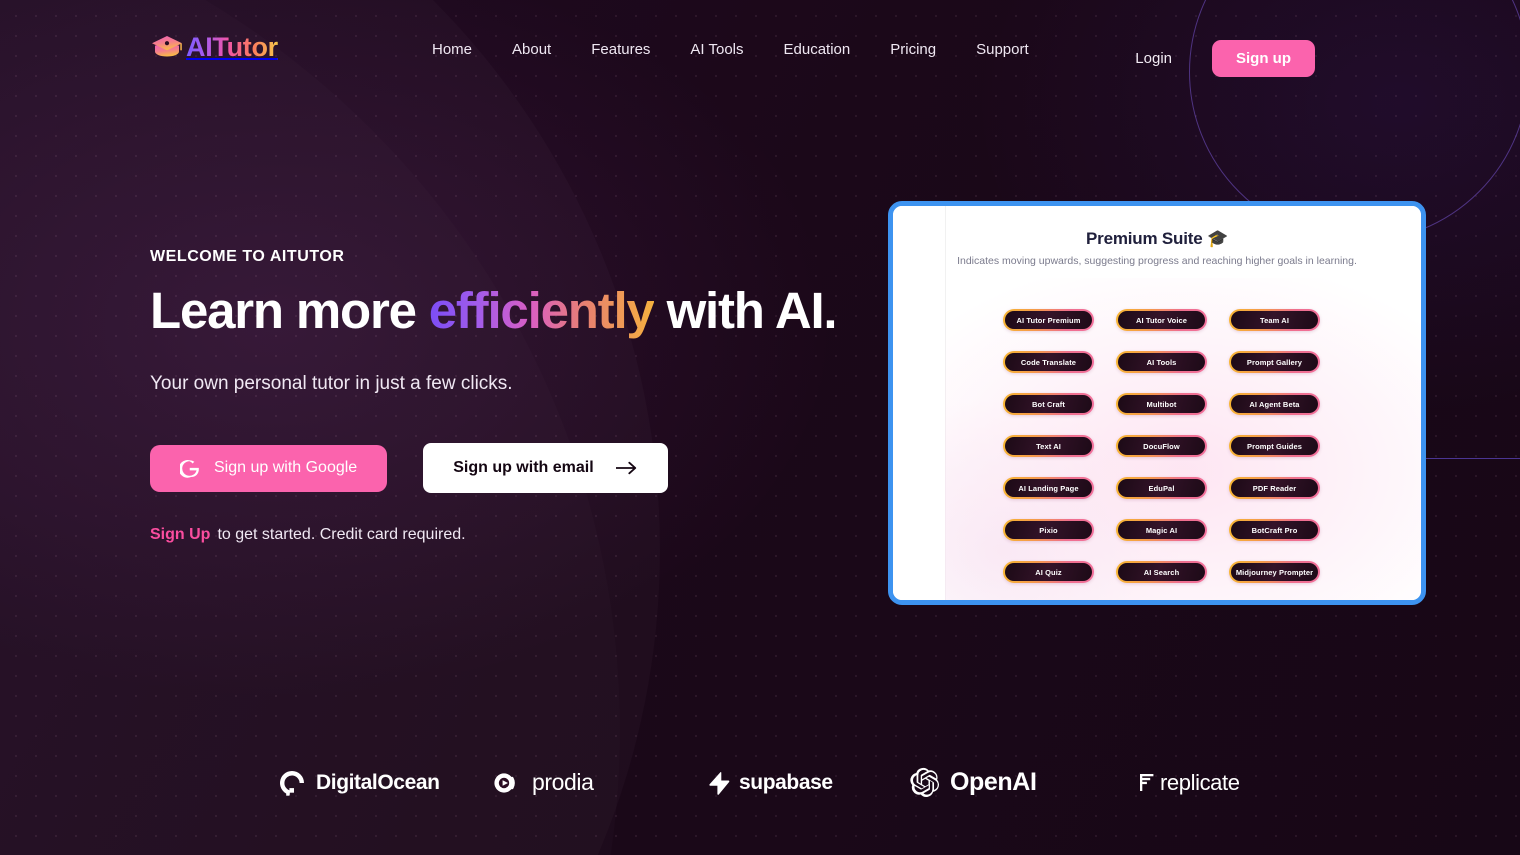 Image resolution: width=1520 pixels, height=855 pixels. I want to click on pill-label: Code Translate, so click(1048, 362).